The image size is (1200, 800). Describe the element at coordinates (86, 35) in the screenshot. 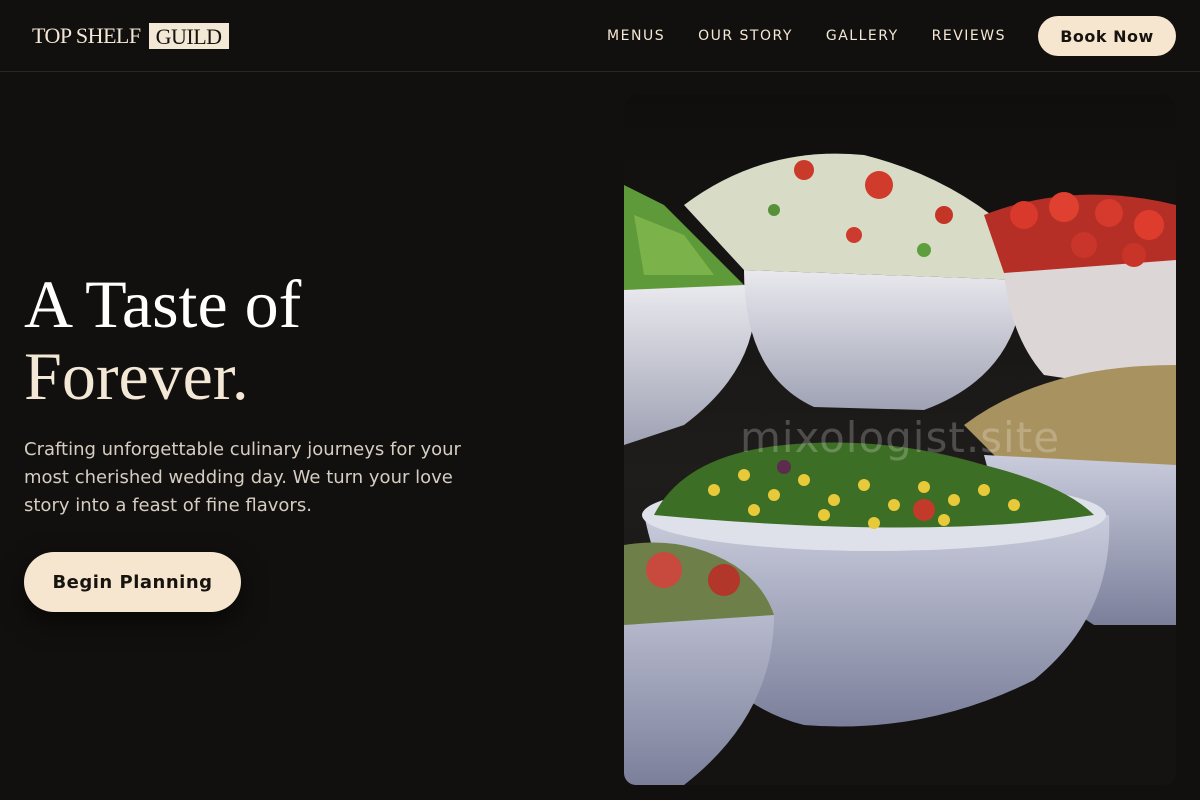

I see `brand-name-part1: TOP SHELF` at that location.